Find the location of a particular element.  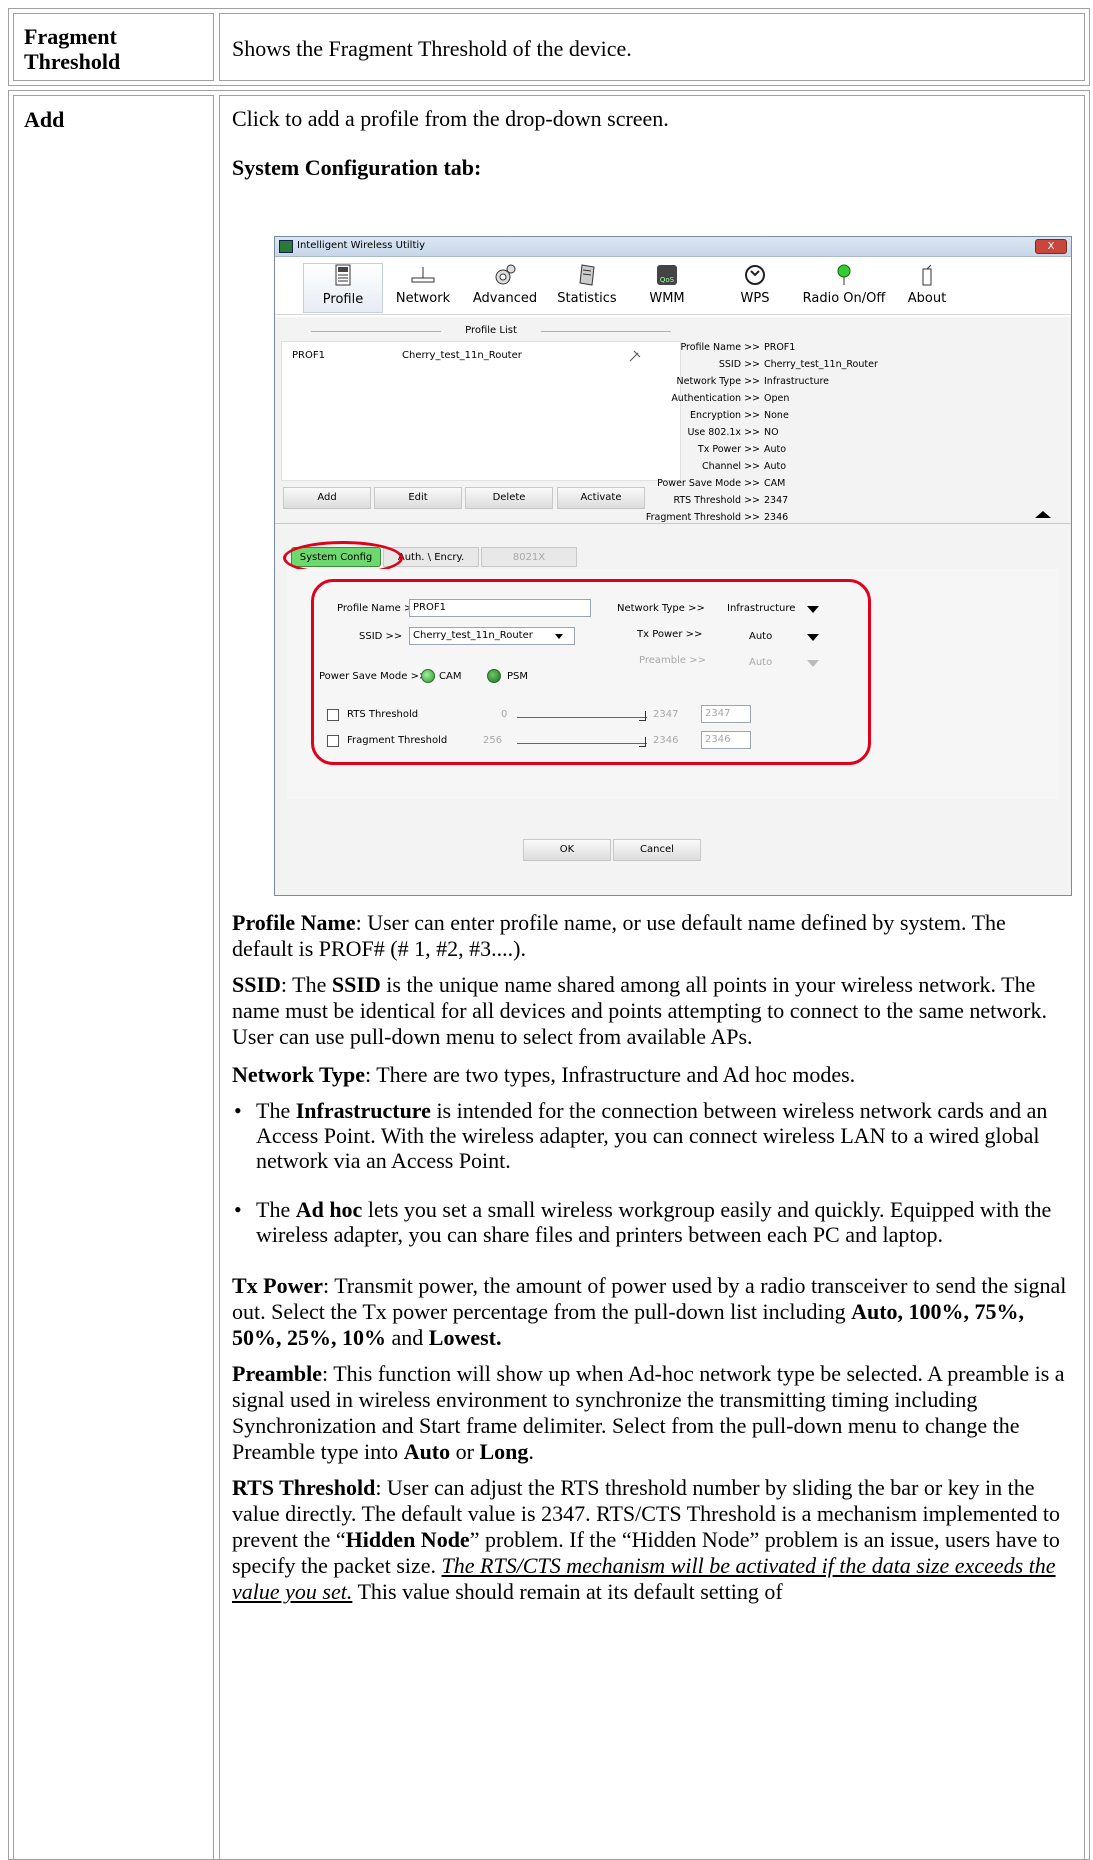

highlight-oval-panel is located at coordinates (591, 672).